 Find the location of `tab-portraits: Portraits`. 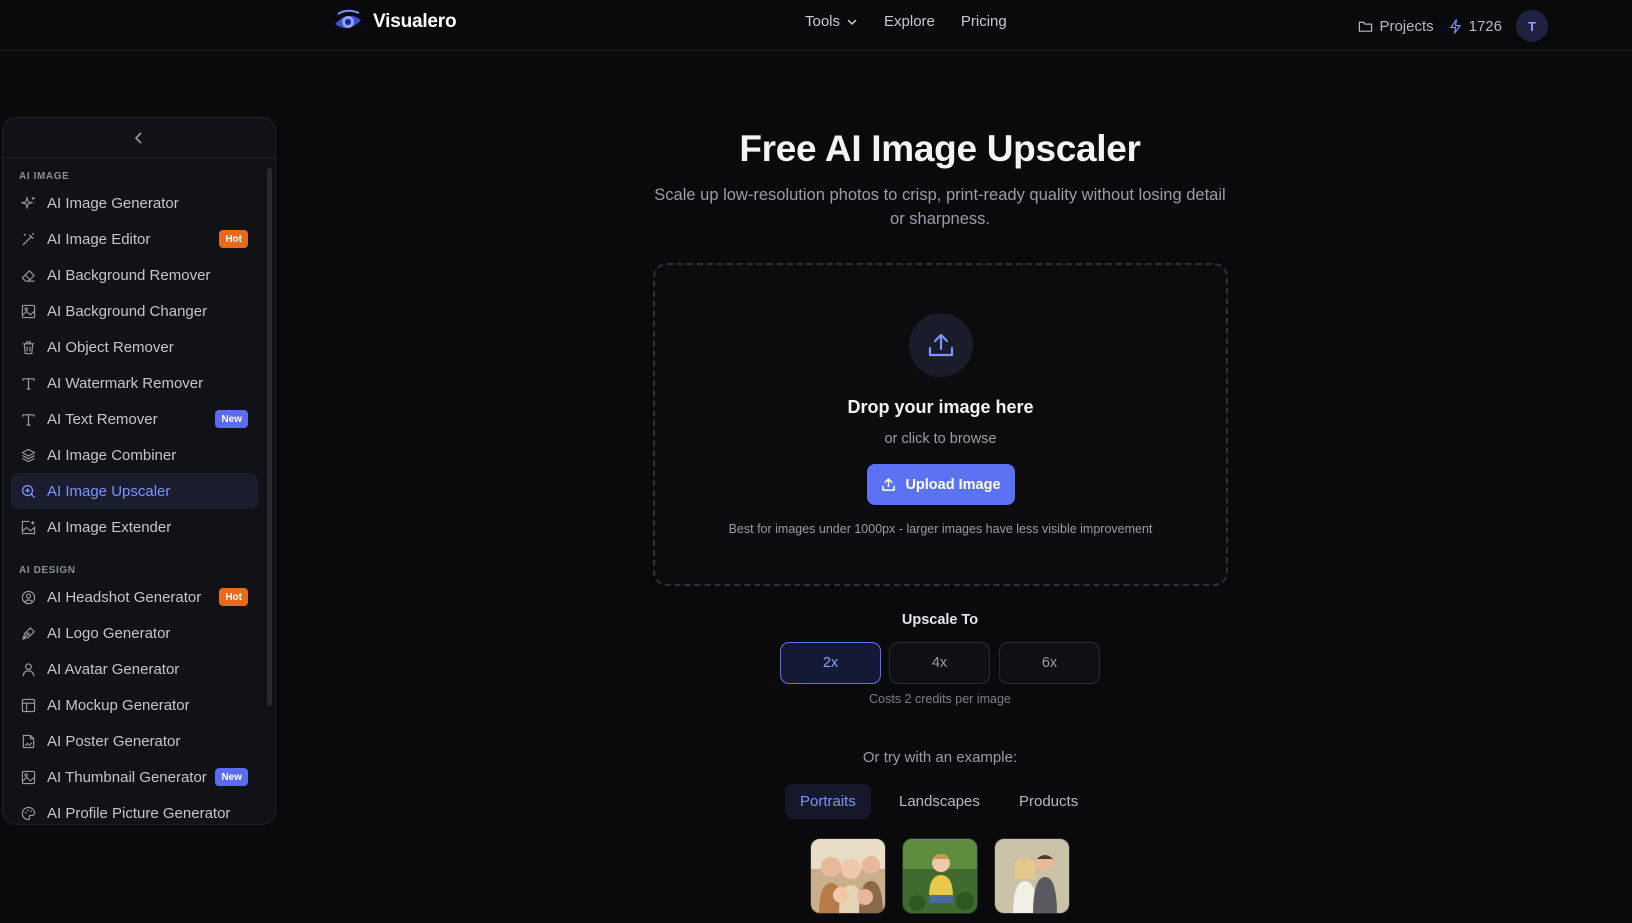

tab-portraits: Portraits is located at coordinates (828, 801).